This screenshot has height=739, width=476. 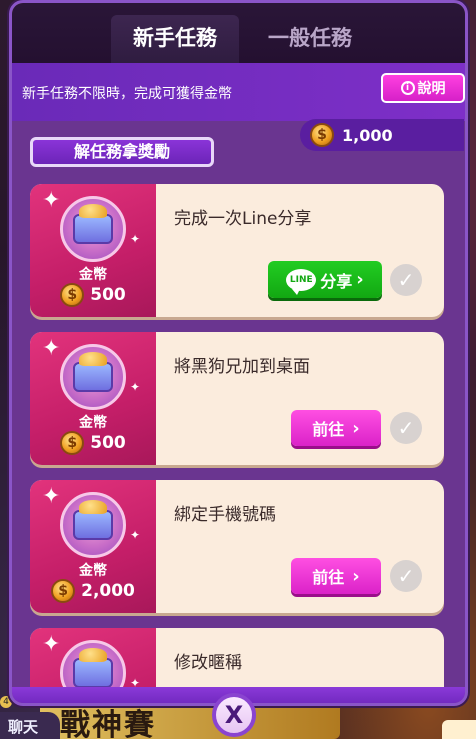 I want to click on tab-newbie-tasks: 新手任務, so click(x=175, y=39).